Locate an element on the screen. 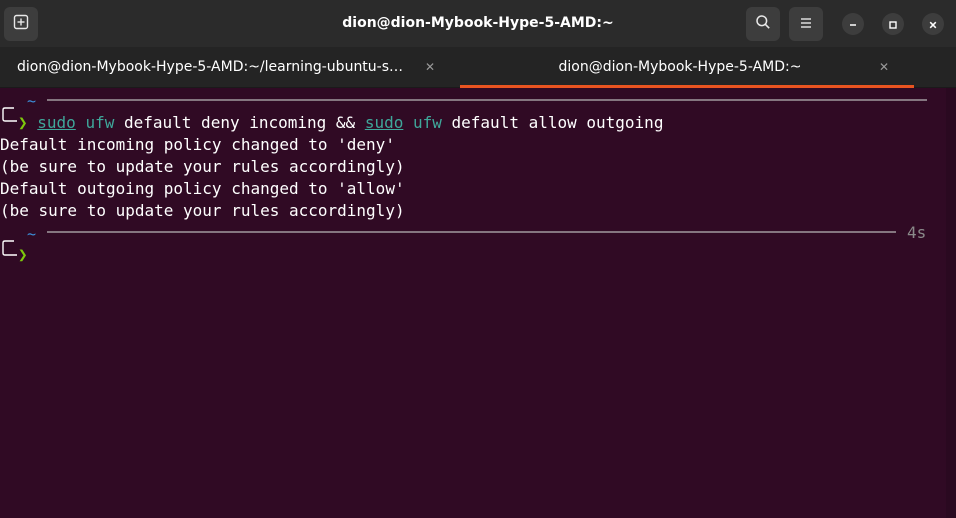  new-tab-icon is located at coordinates (21, 24).